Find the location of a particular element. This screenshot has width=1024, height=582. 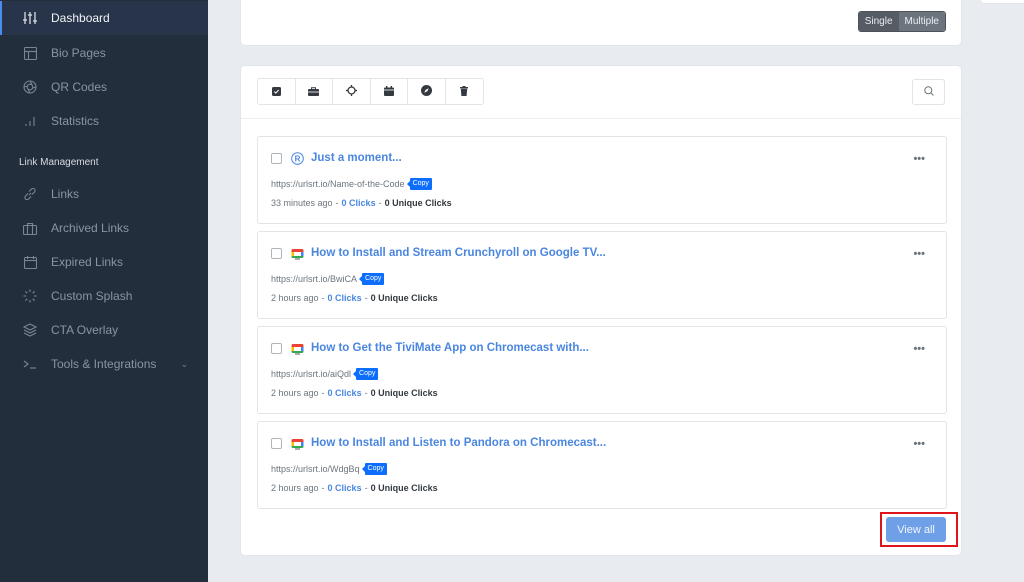

archive-button is located at coordinates (314, 91).